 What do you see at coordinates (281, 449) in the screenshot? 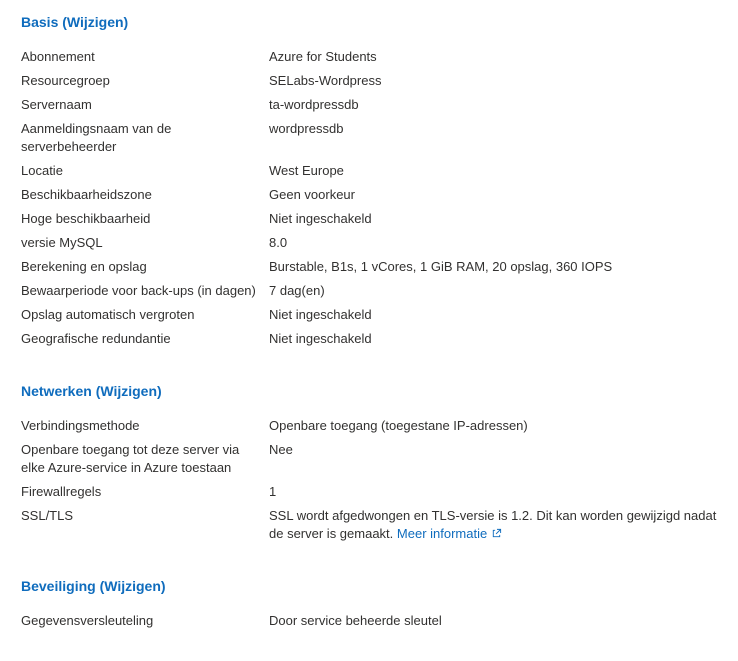
I see `row-value: Nee` at bounding box center [281, 449].